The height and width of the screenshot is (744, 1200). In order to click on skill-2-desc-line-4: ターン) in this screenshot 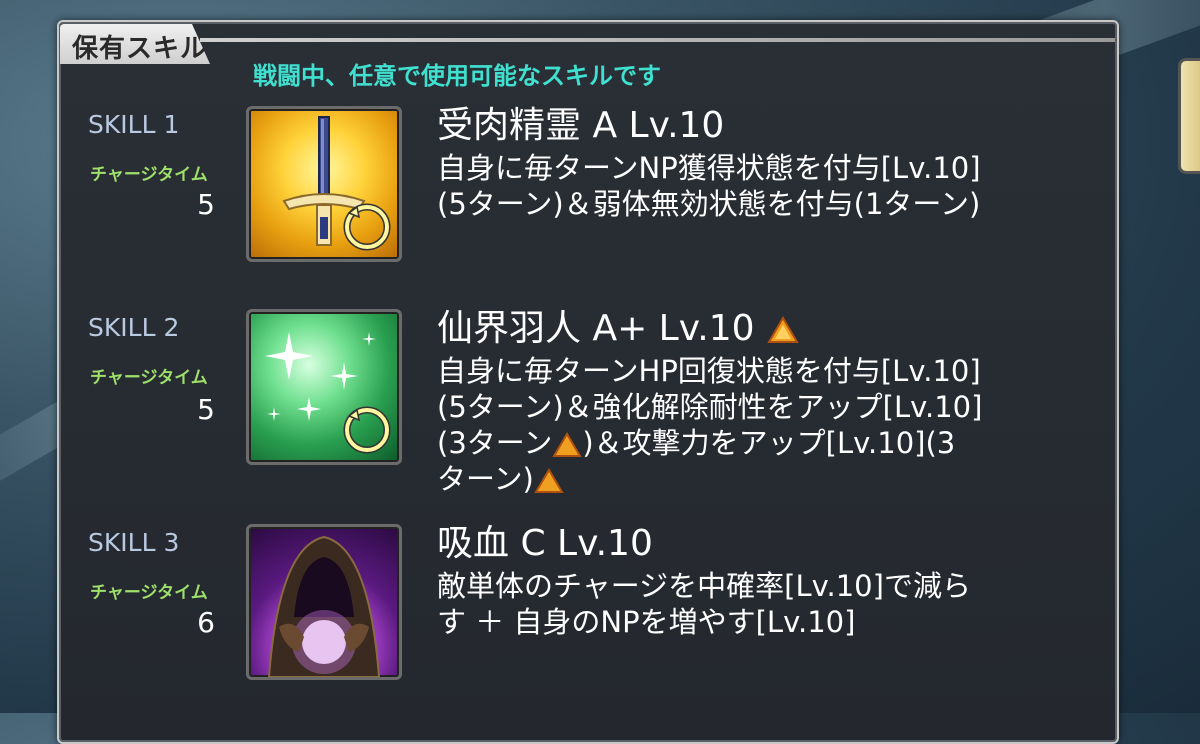, I will do `click(500, 479)`.